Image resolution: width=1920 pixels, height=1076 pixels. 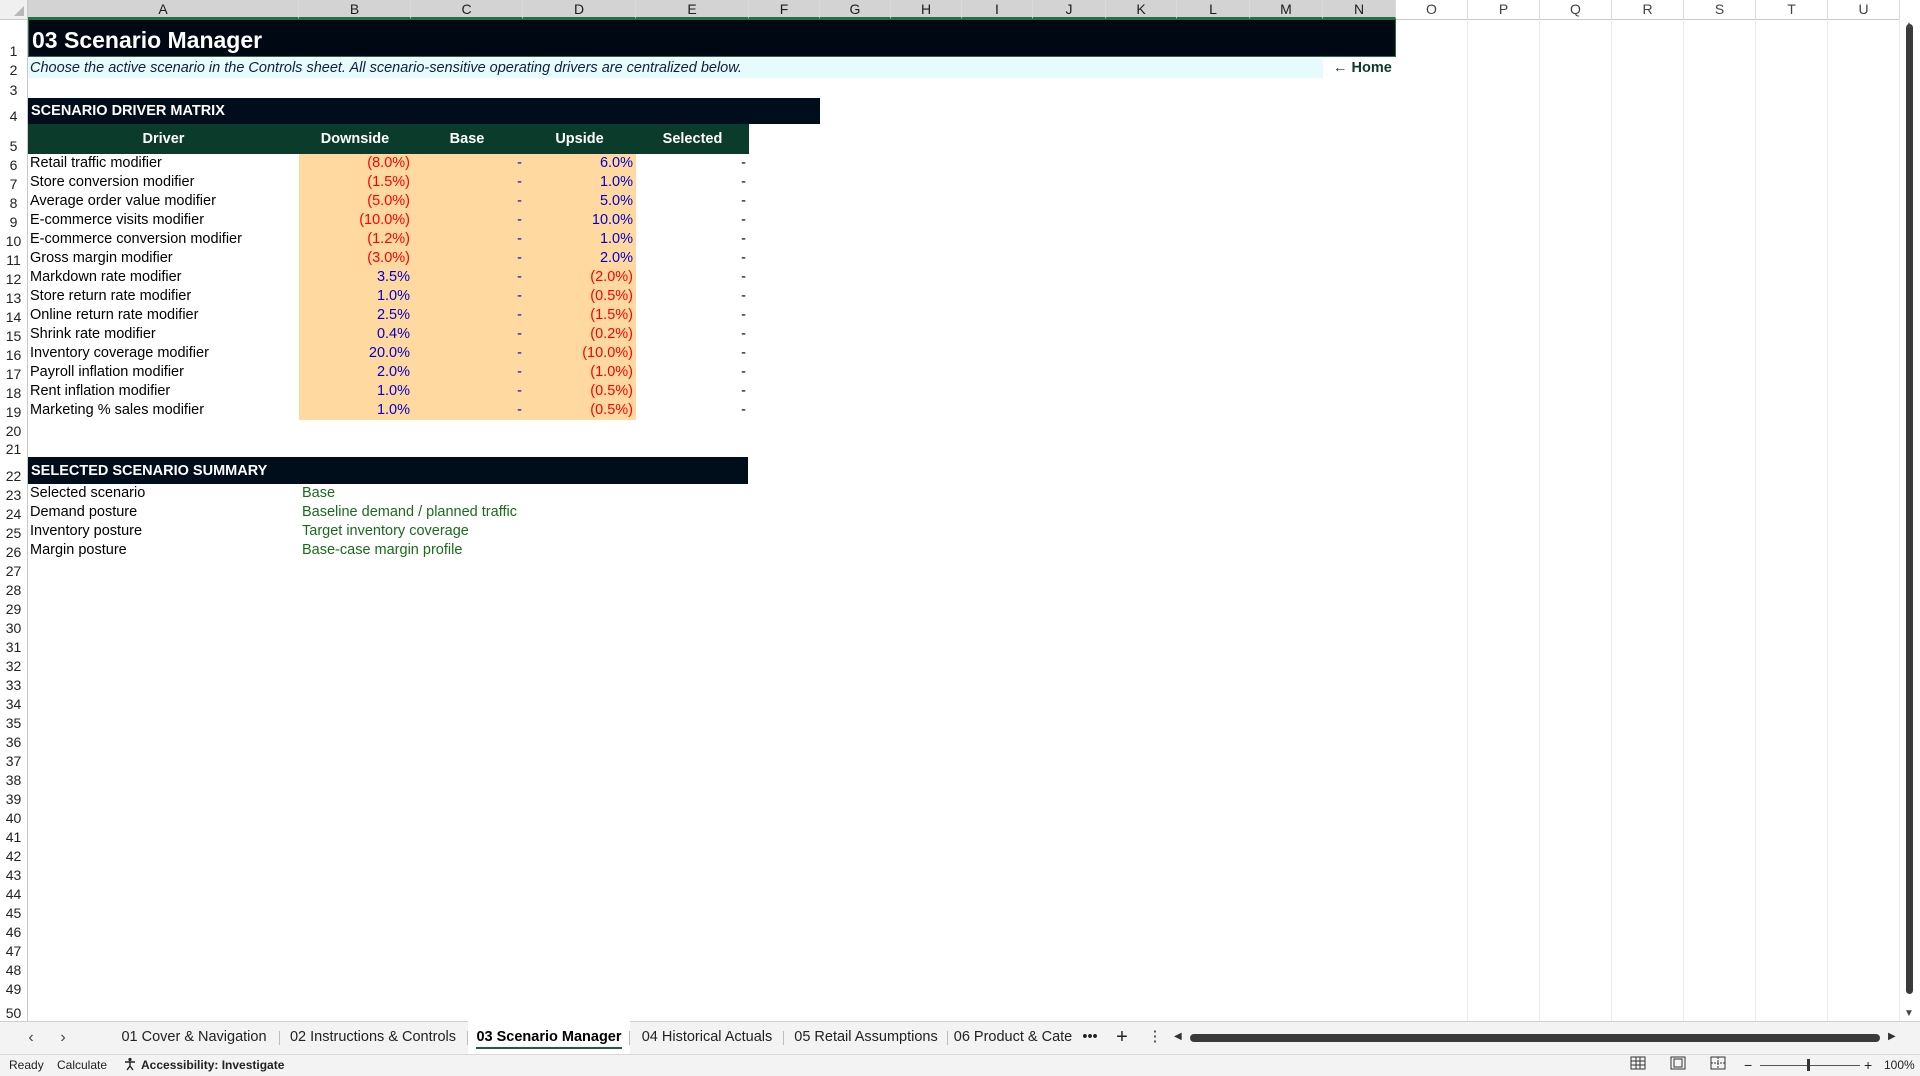 I want to click on column-header-m: M, so click(x=1286, y=9).